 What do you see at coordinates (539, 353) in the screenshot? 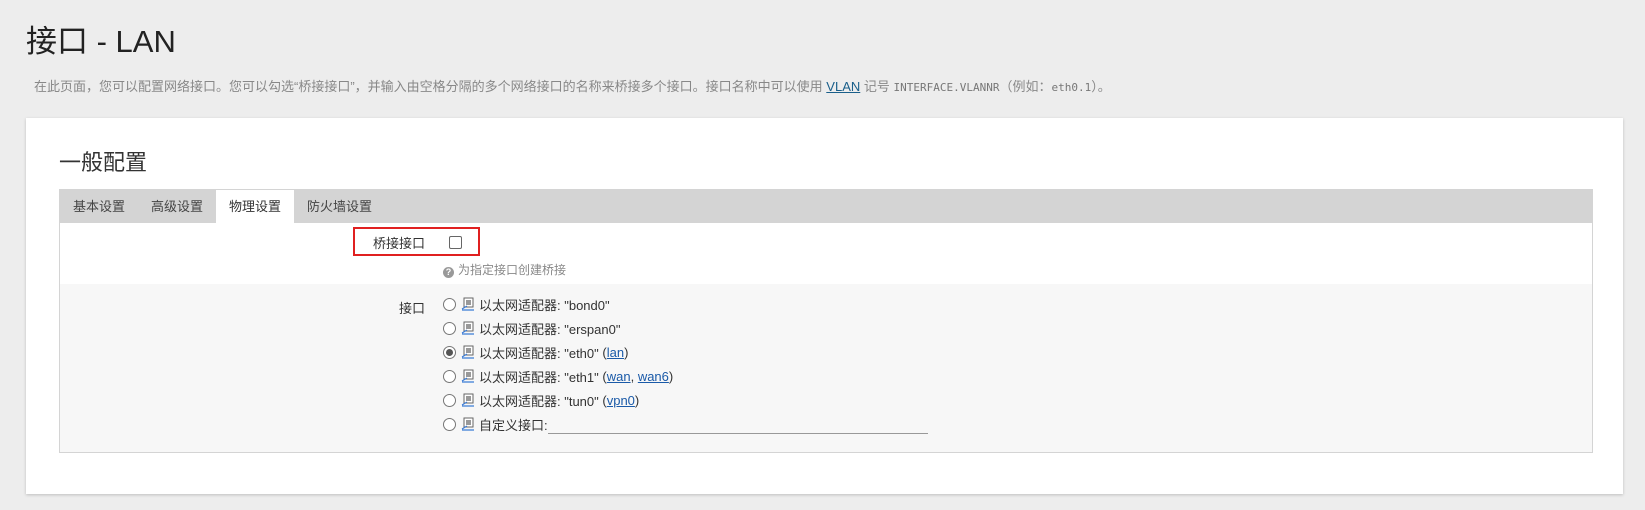
I see `option-text: 以太网适配器: "eth0"` at bounding box center [539, 353].